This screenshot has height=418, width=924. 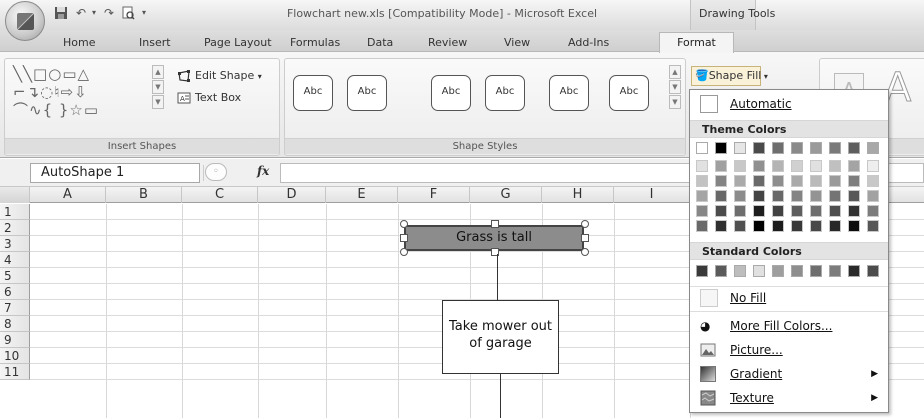 I want to click on shape-fill-button: 🪣Shape Fill ▾, so click(x=729, y=76).